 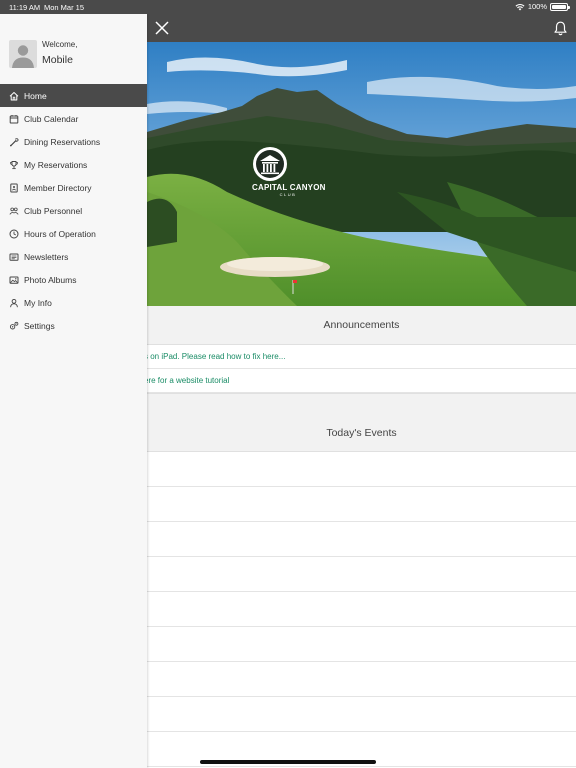 I want to click on sidebar-item-photo-albums: Photo Albums, so click(x=73, y=279).